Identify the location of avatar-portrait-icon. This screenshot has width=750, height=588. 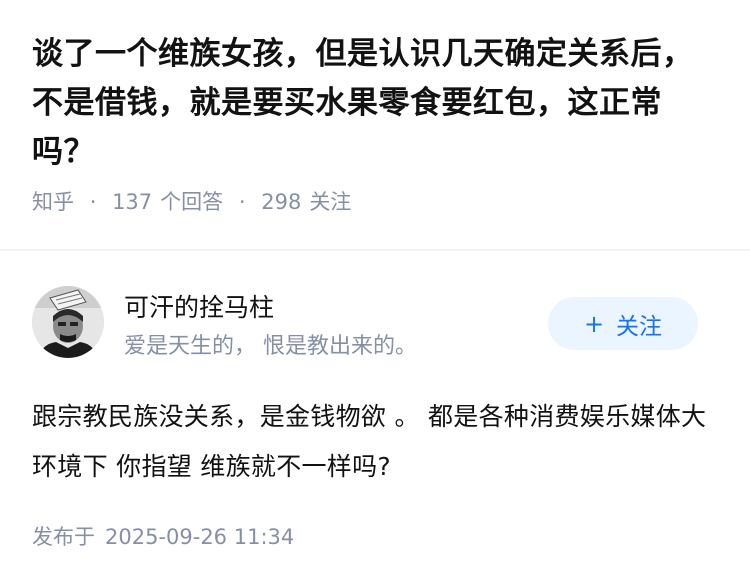
(68, 322).